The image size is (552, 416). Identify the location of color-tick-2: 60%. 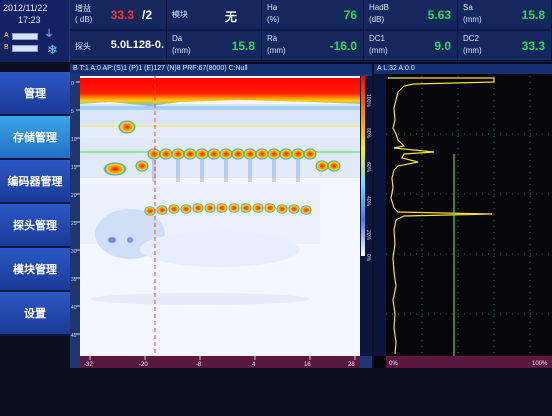
(368, 167).